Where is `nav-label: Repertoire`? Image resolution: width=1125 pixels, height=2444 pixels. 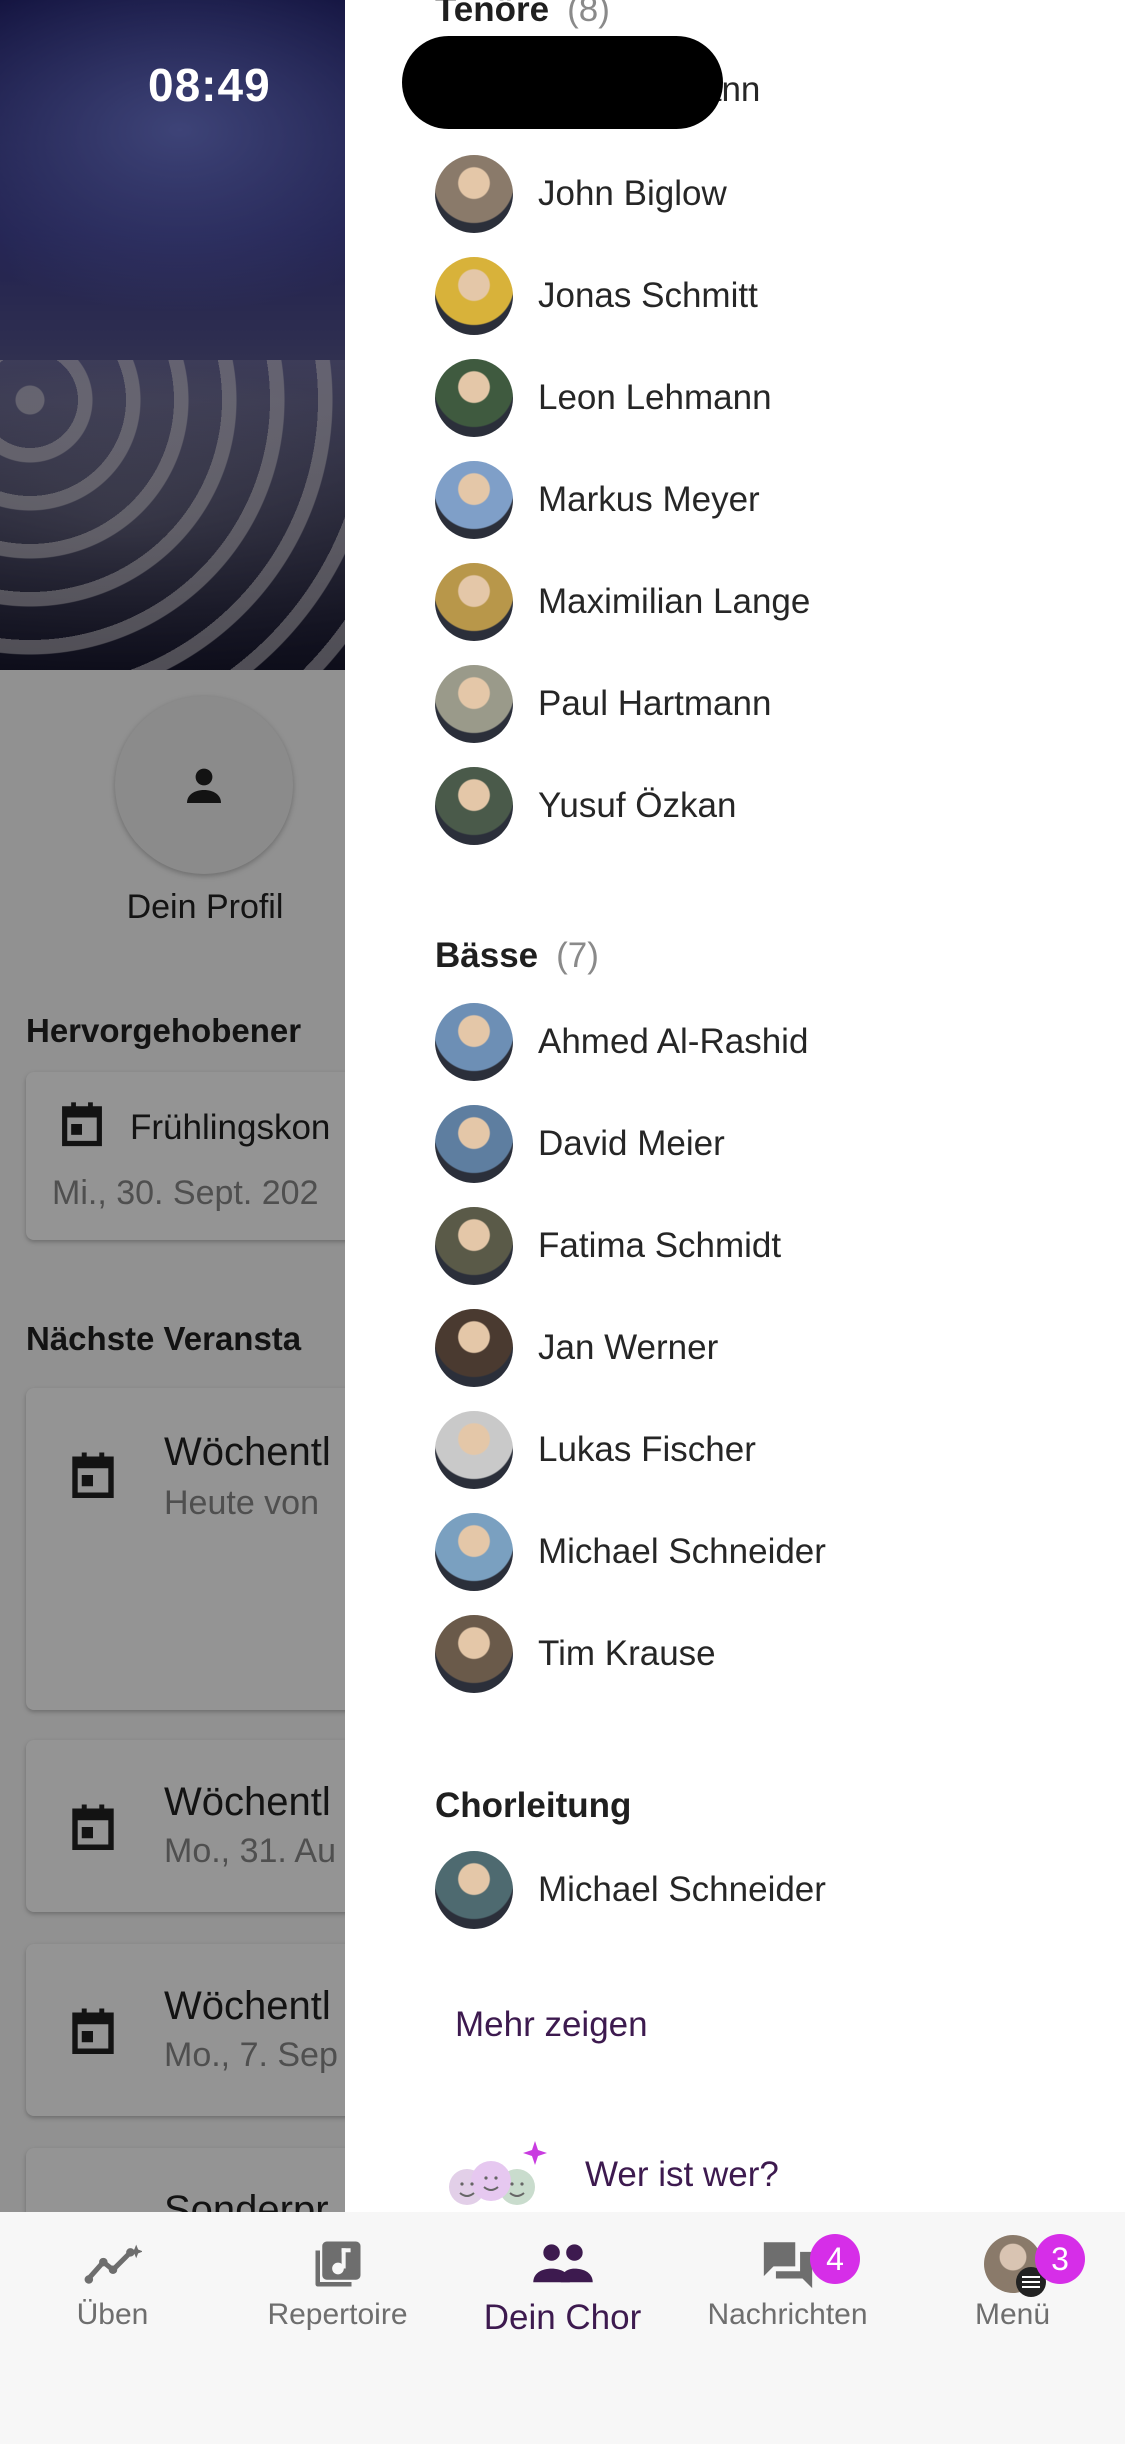
nav-label: Repertoire is located at coordinates (337, 2314).